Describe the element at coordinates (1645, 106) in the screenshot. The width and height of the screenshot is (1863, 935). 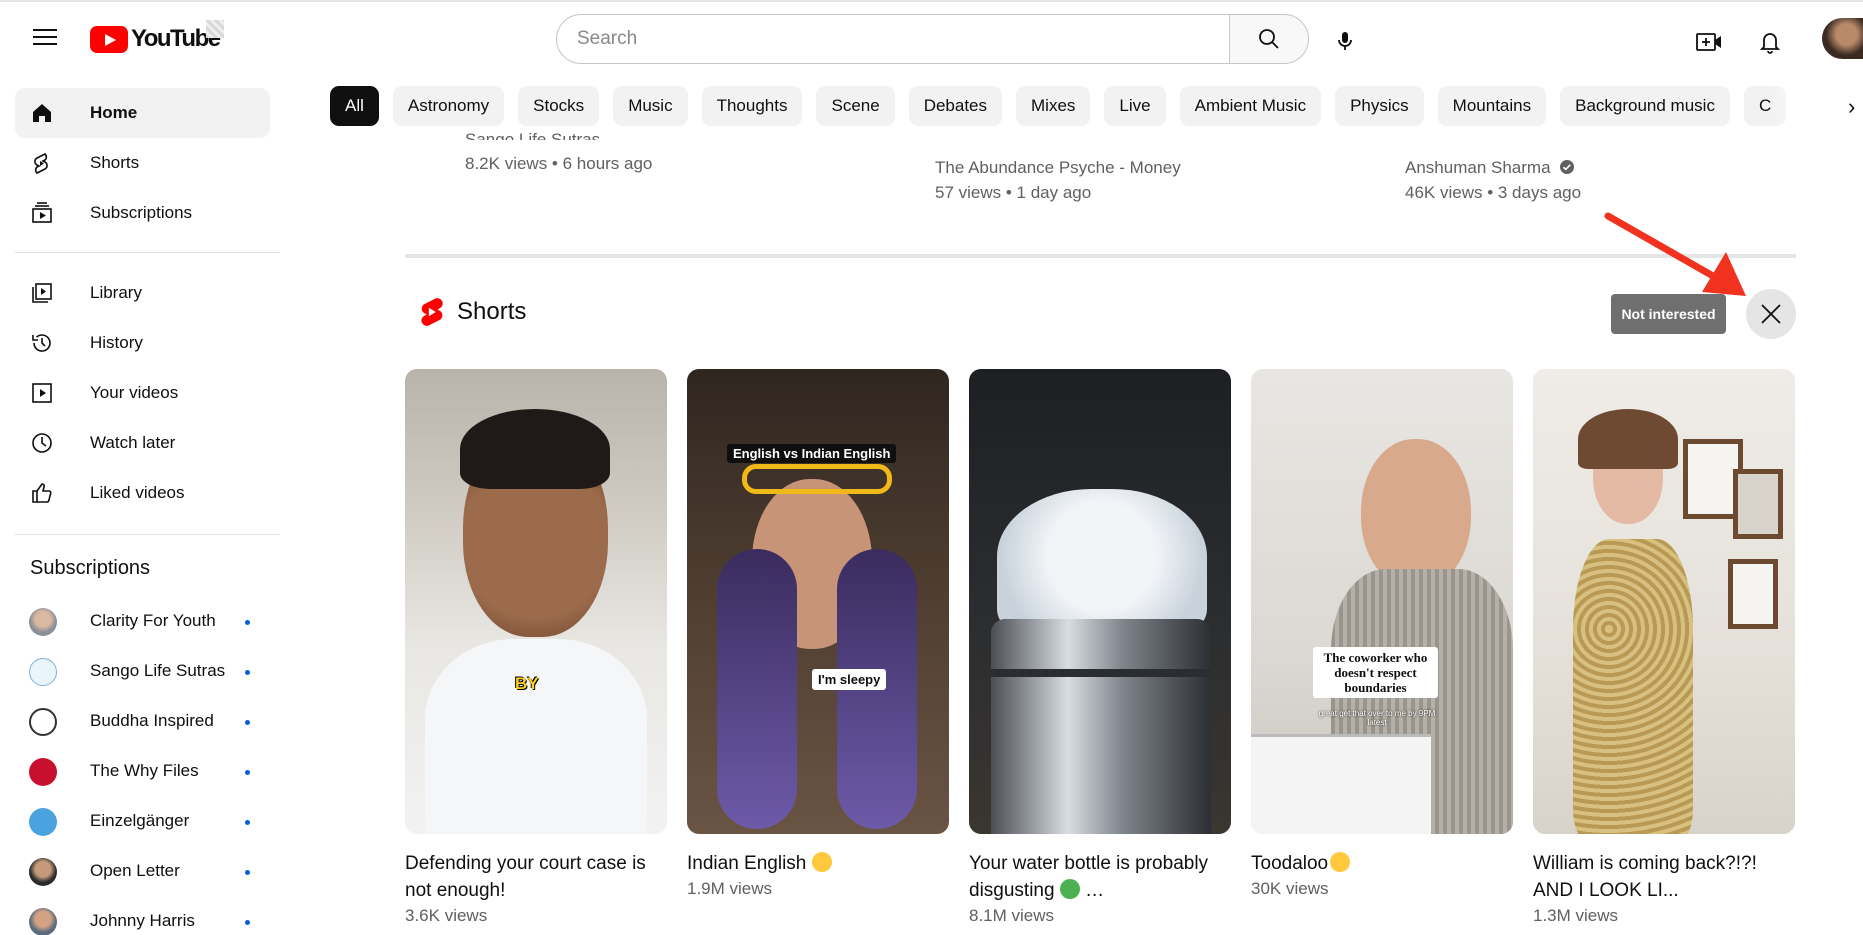
I see `chip: Background music` at that location.